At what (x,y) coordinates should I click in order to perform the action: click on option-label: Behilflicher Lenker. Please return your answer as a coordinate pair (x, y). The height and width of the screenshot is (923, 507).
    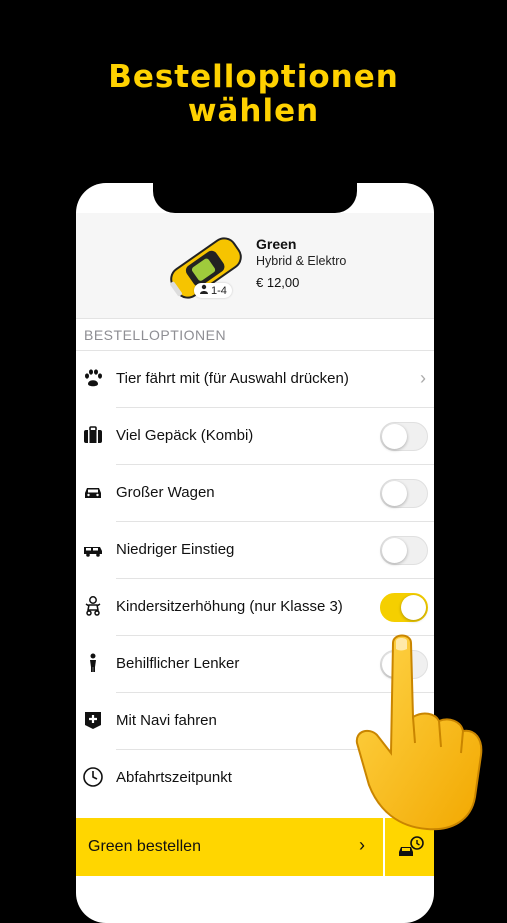
    Looking at the image, I should click on (178, 663).